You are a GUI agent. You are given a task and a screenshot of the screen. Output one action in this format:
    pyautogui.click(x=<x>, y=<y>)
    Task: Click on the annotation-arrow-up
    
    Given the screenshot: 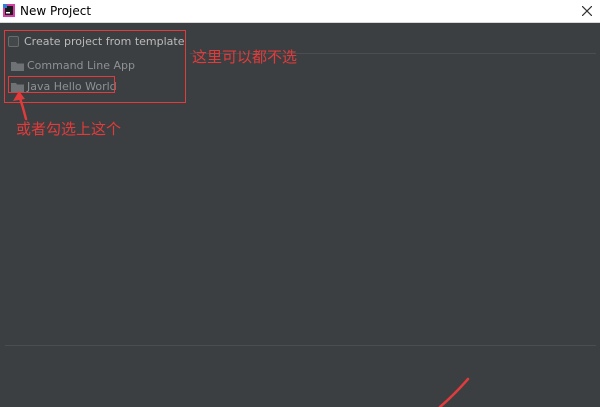 What is the action you would take?
    pyautogui.click(x=20, y=106)
    